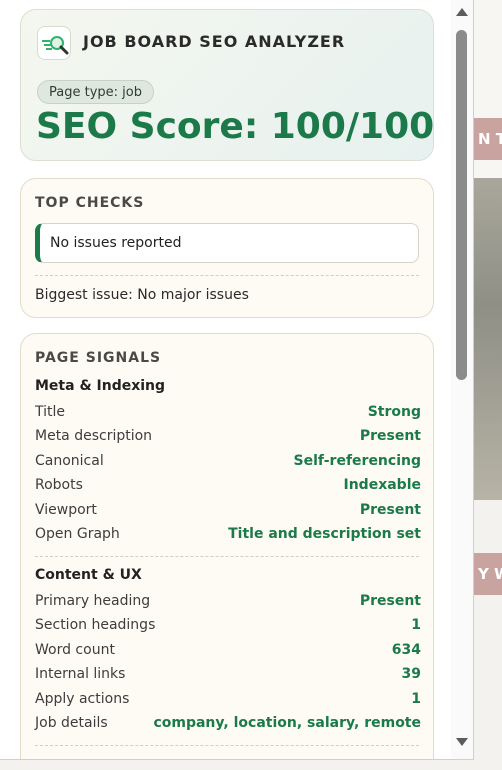 Image resolution: width=502 pixels, height=770 pixels. I want to click on page-type-badge: Page type: job, so click(95, 92).